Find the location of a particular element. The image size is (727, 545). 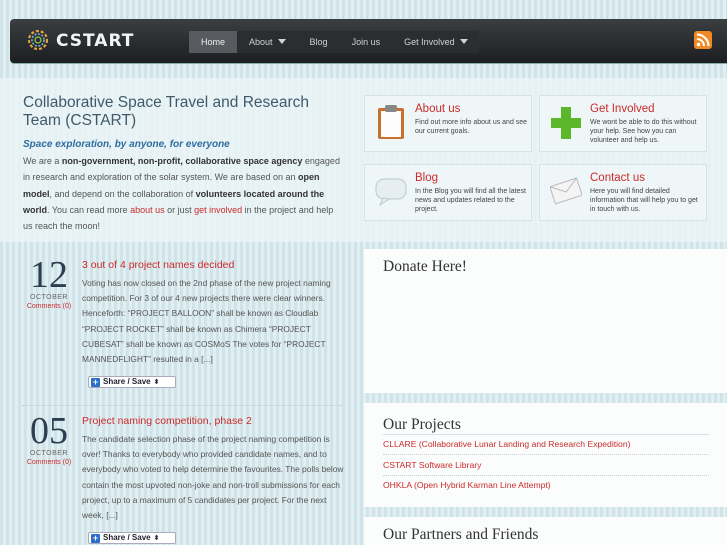

nav-get-involved: Get Involved is located at coordinates (436, 42).